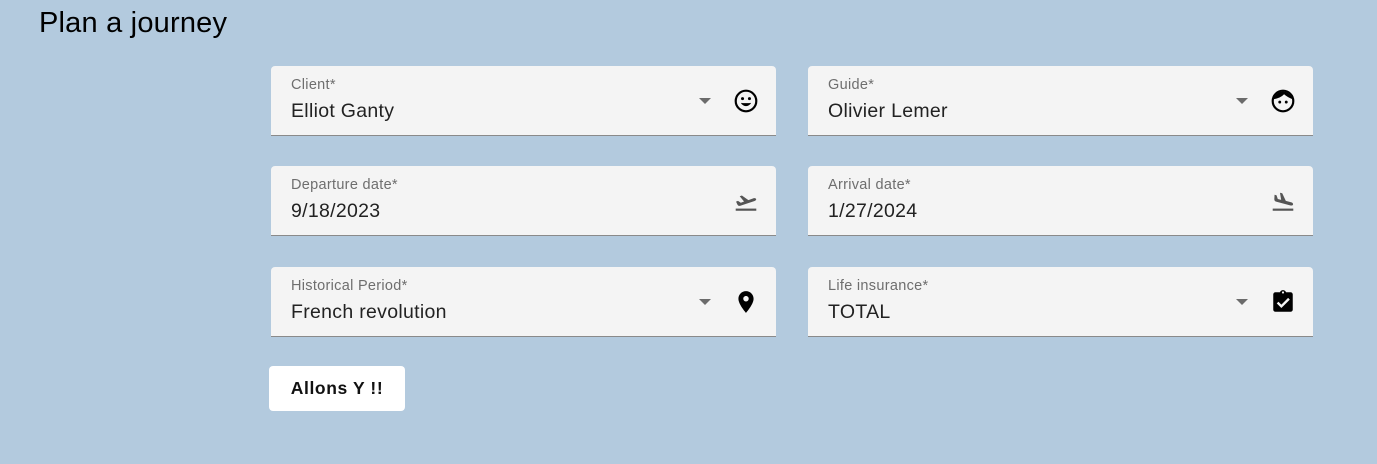  What do you see at coordinates (337, 388) in the screenshot?
I see `submit-button: Allons Y !!` at bounding box center [337, 388].